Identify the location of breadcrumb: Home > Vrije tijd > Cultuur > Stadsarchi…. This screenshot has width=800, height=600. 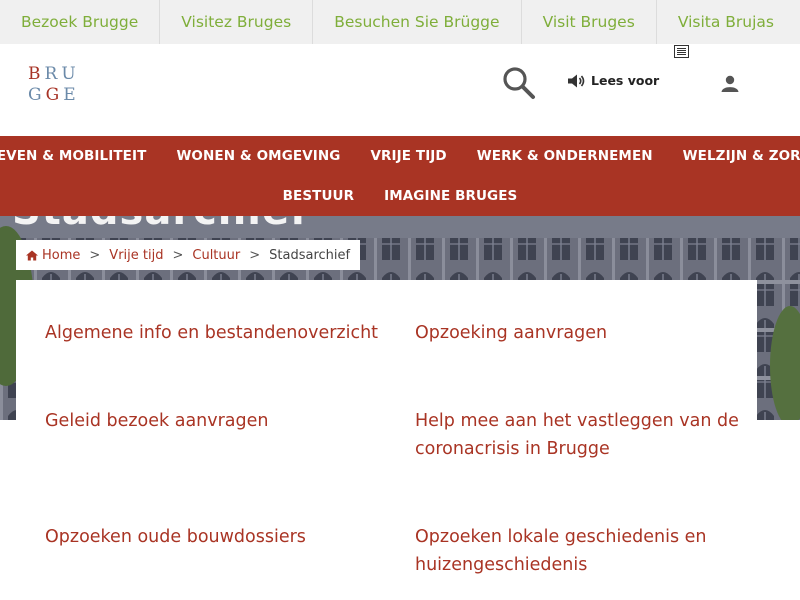
(188, 255).